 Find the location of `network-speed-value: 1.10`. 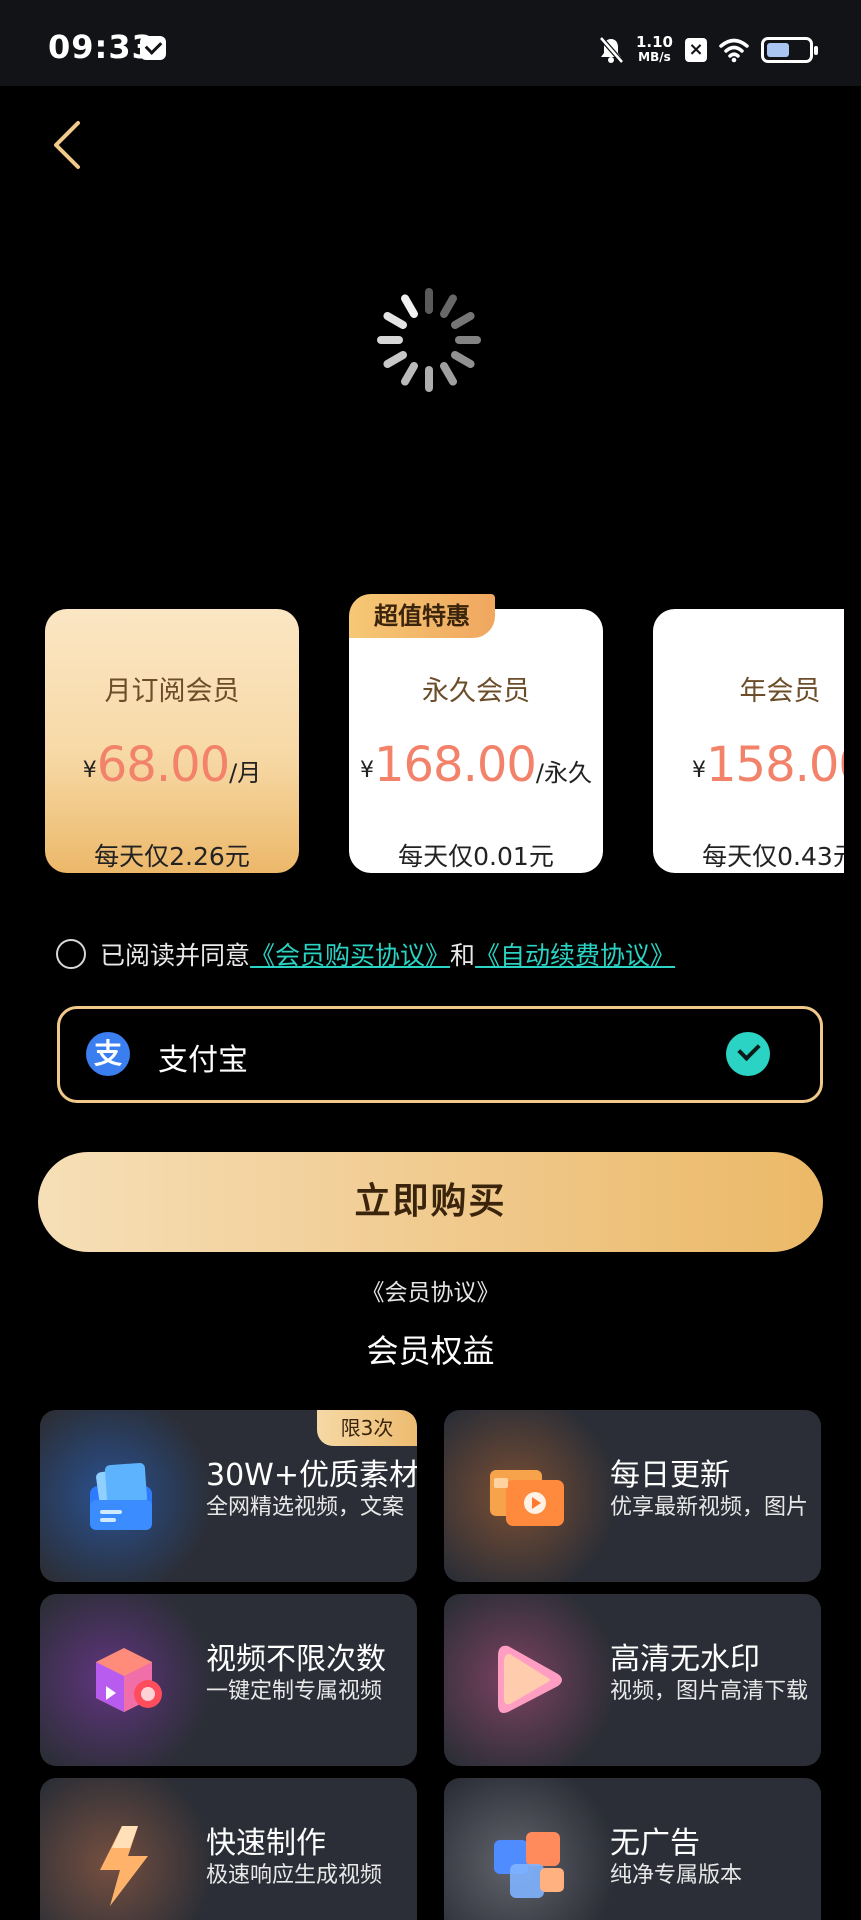

network-speed-value: 1.10 is located at coordinates (654, 42).